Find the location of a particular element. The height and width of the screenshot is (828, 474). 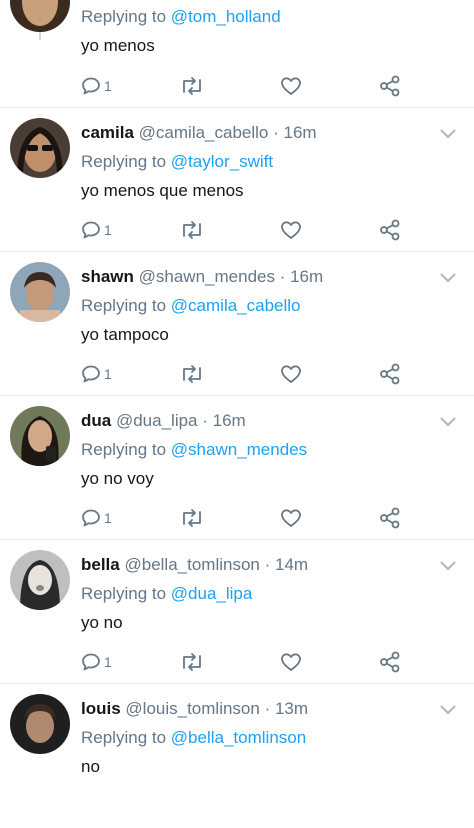

tweet-header: louis @louis_tomlinson · 13m is located at coordinates (257, 709).